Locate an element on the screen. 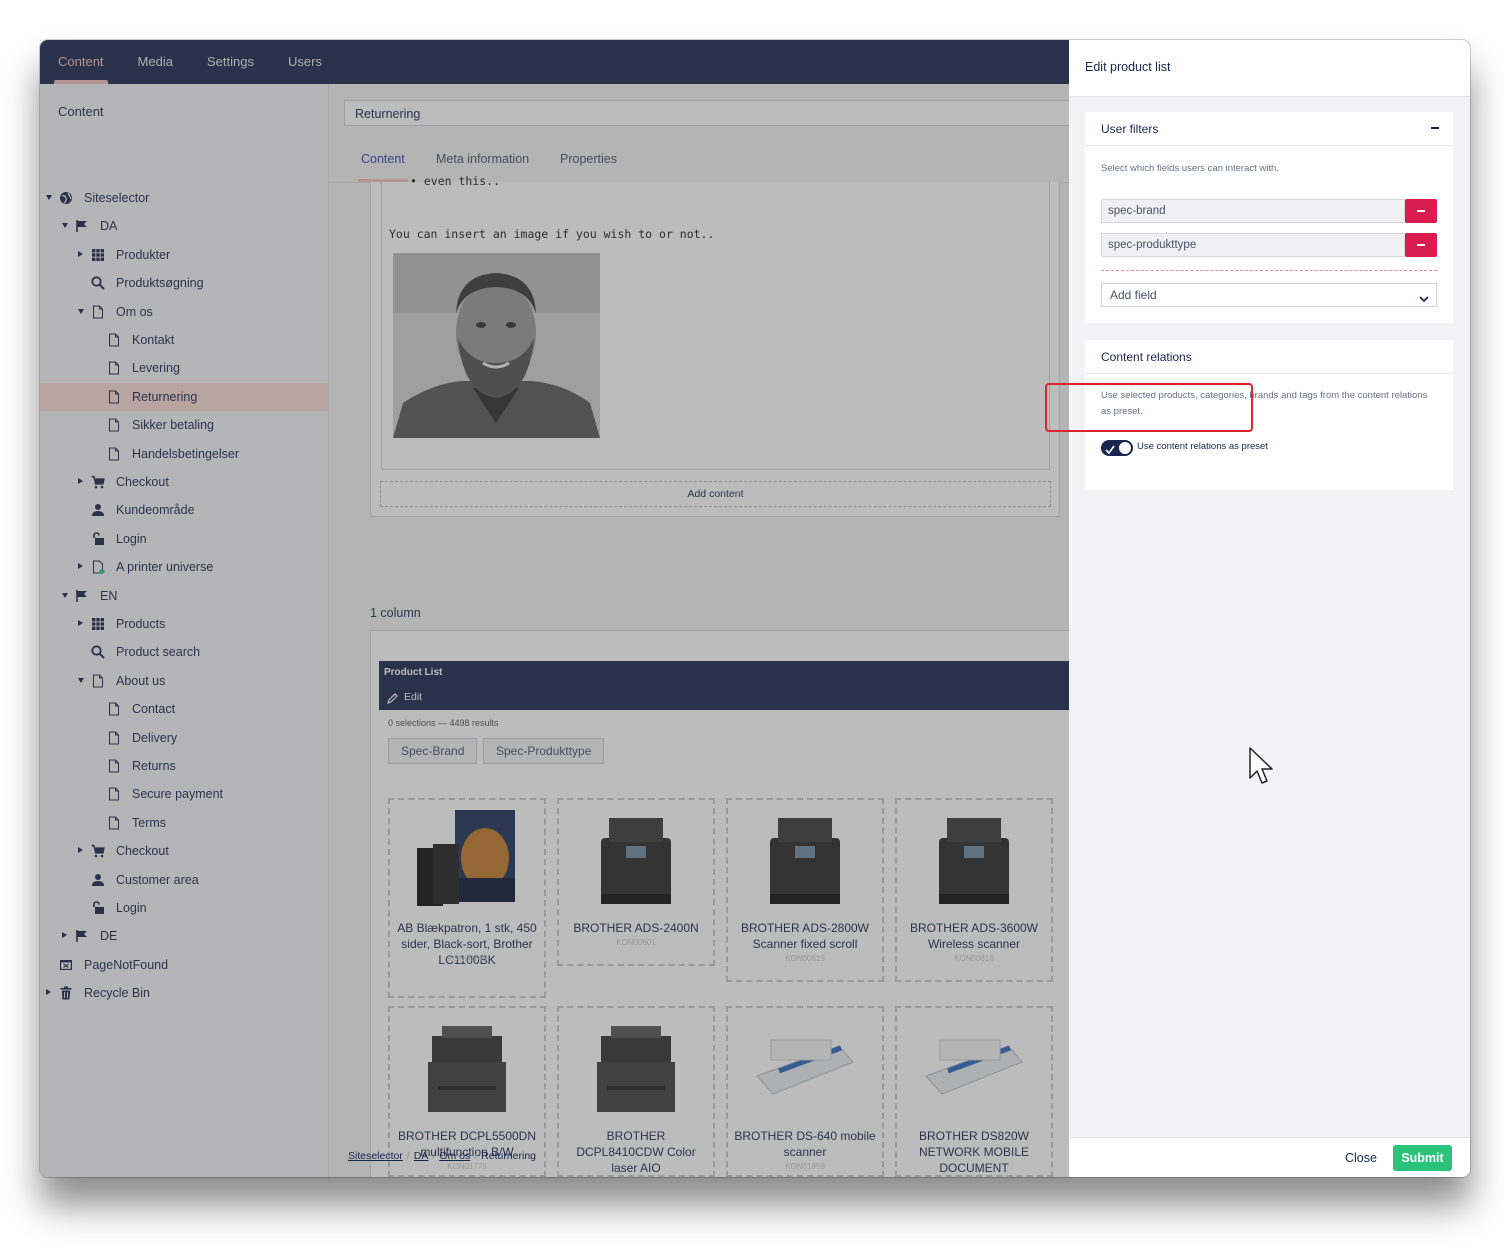 Image resolution: width=1510 pixels, height=1250 pixels. toggle-knob is located at coordinates (1125, 448).